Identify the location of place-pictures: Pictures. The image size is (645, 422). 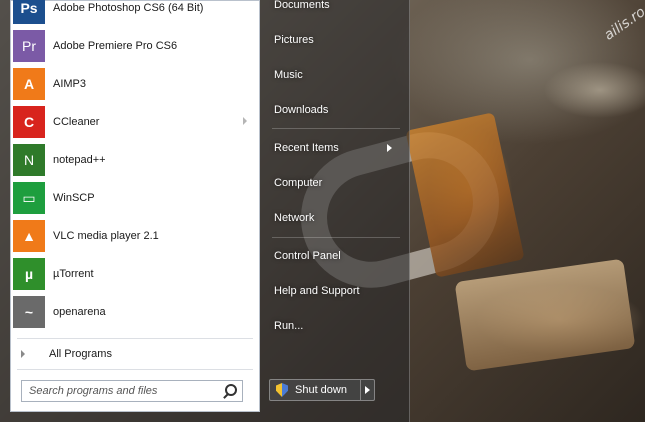
(332, 40).